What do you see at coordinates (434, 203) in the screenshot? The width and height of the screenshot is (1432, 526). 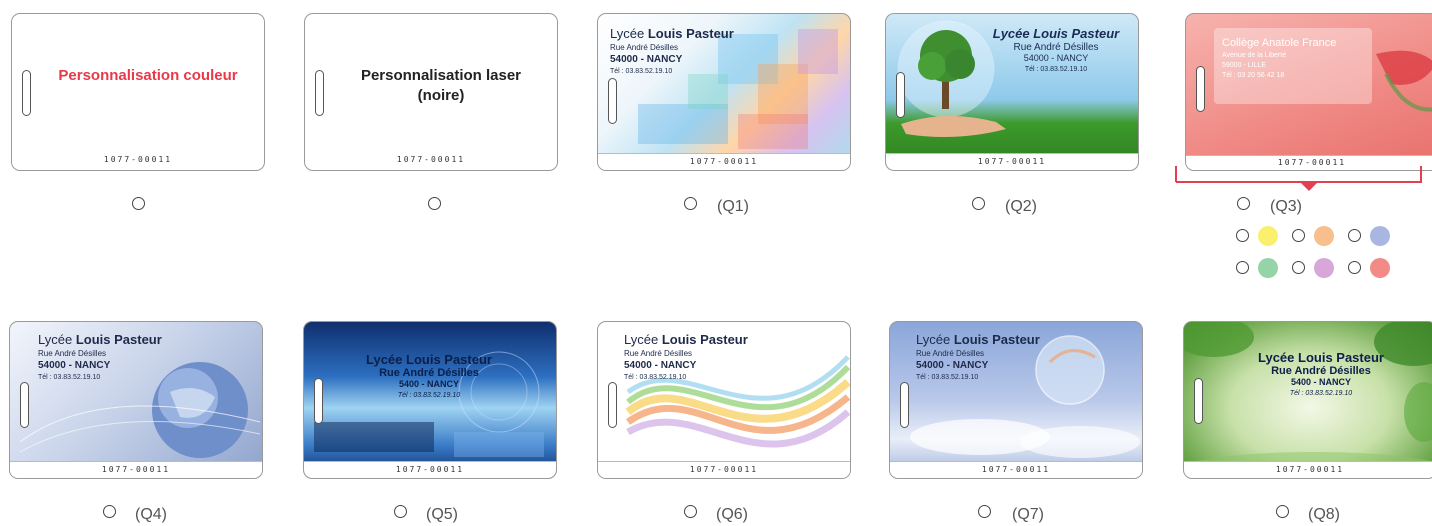 I see `radio-personnalisation-laser` at bounding box center [434, 203].